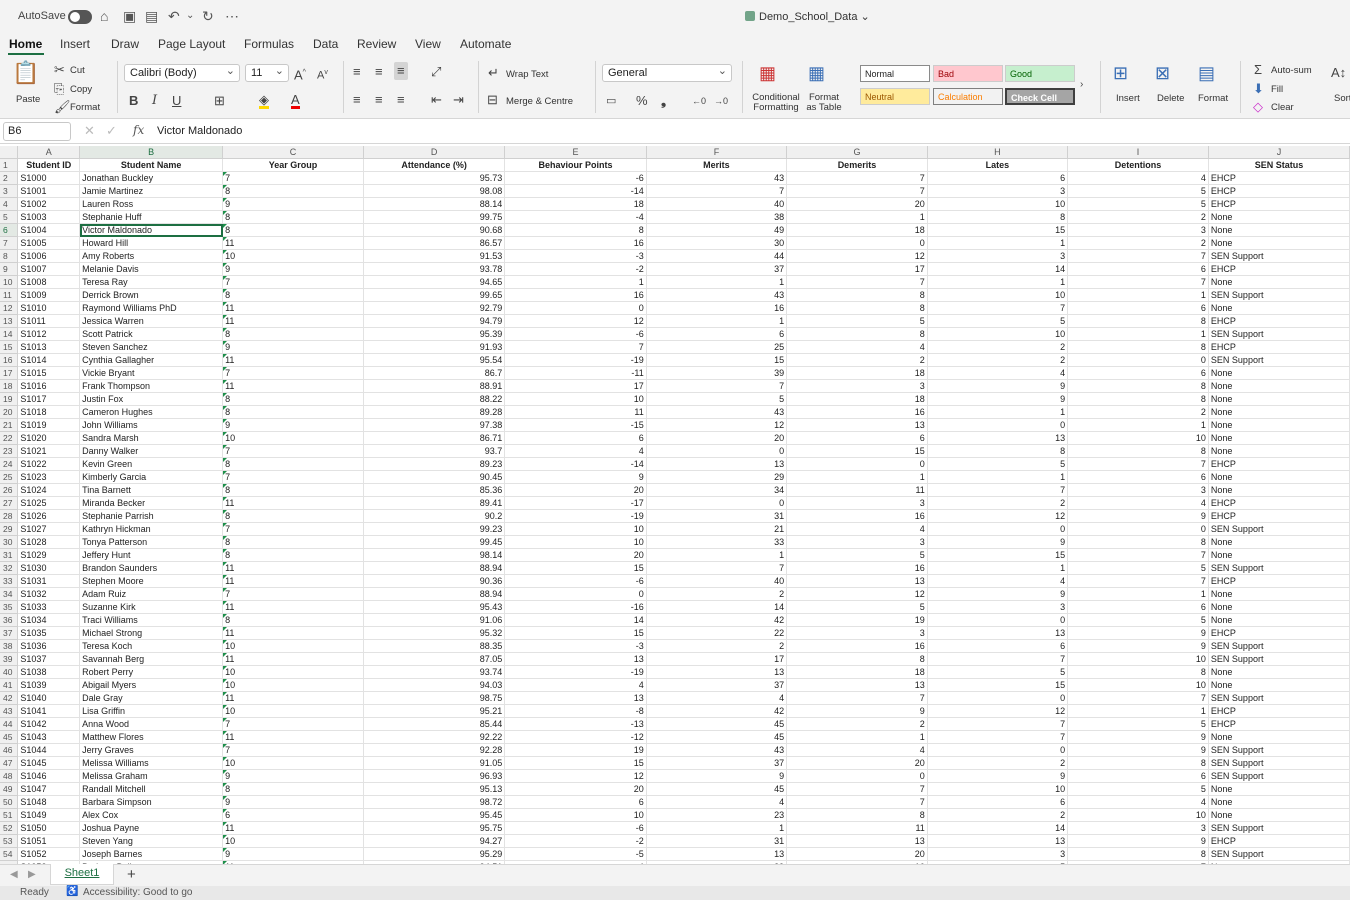  I want to click on cell: 44, so click(717, 256).